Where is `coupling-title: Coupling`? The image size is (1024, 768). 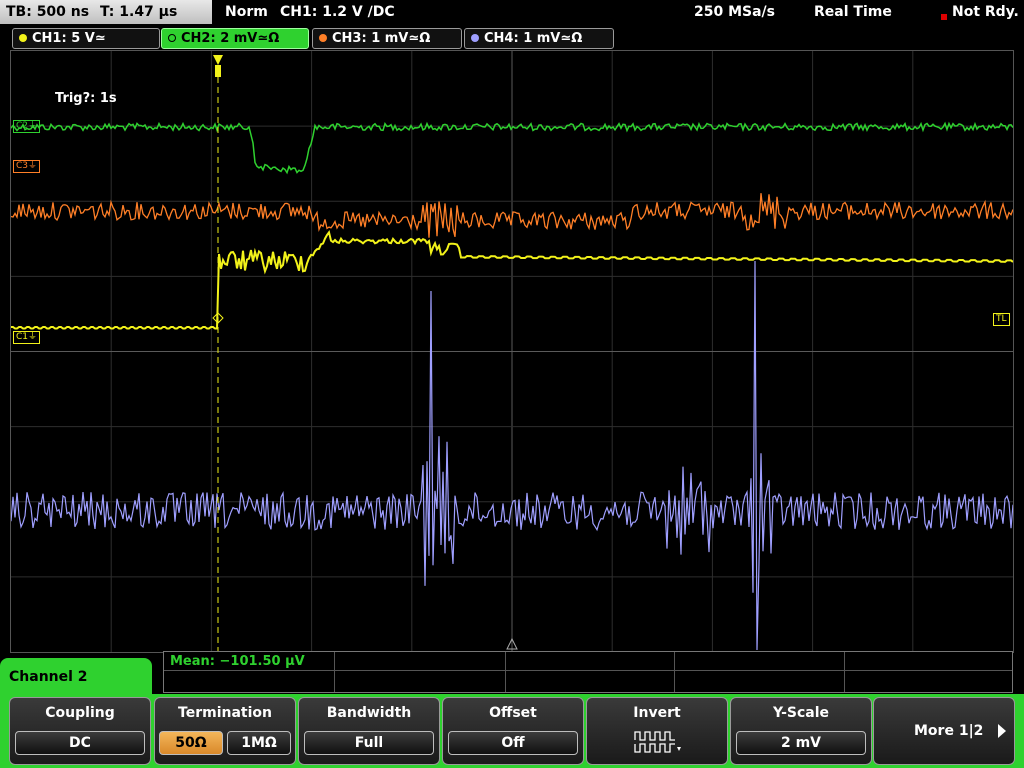
coupling-title: Coupling is located at coordinates (80, 713).